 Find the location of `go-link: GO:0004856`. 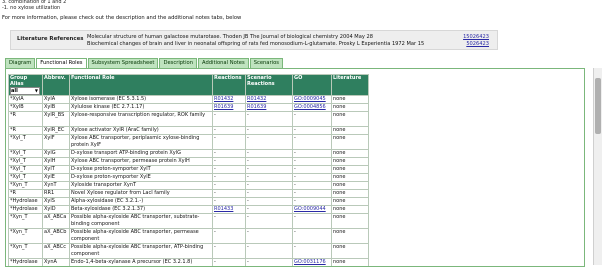

go-link: GO:0004856 is located at coordinates (310, 107).